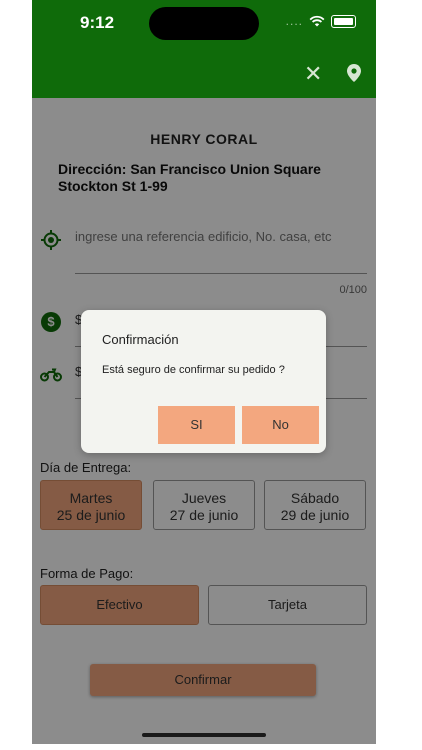 The image size is (422, 750). Describe the element at coordinates (280, 425) in the screenshot. I see `dialog-no-button: No` at that location.